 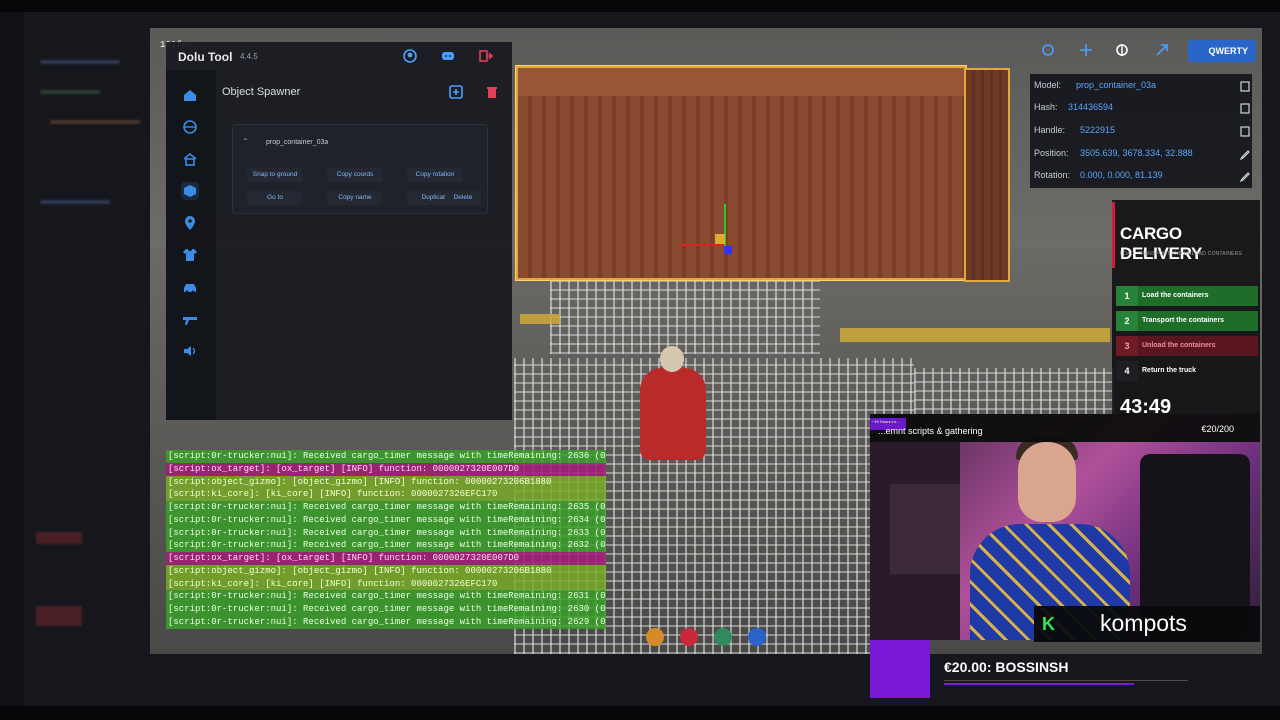 I want to click on stream-topic: ...emnt scripts & gathering, so click(x=930, y=431).